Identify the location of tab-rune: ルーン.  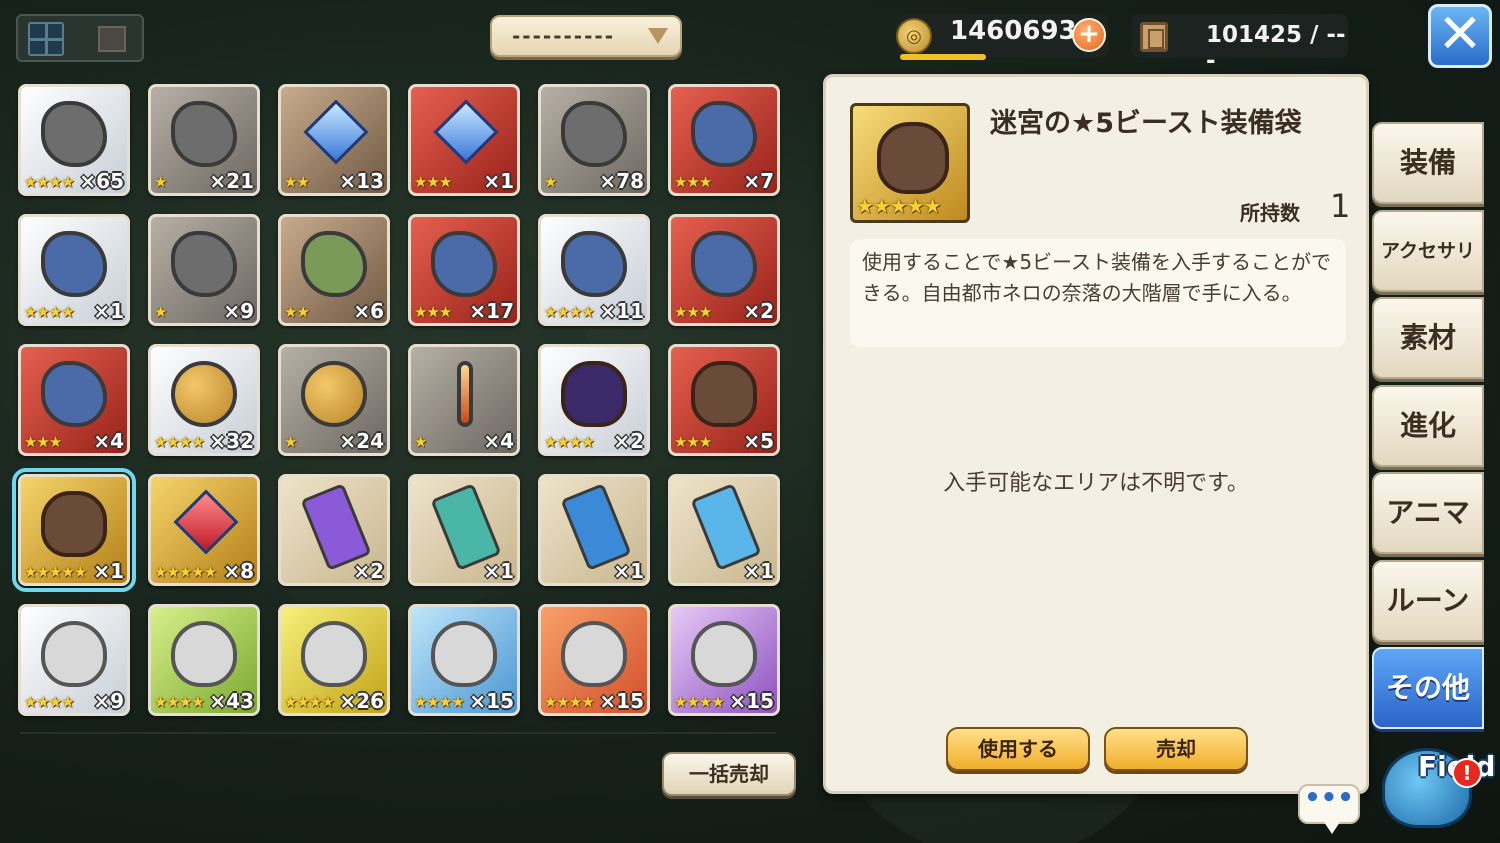
(1428, 600).